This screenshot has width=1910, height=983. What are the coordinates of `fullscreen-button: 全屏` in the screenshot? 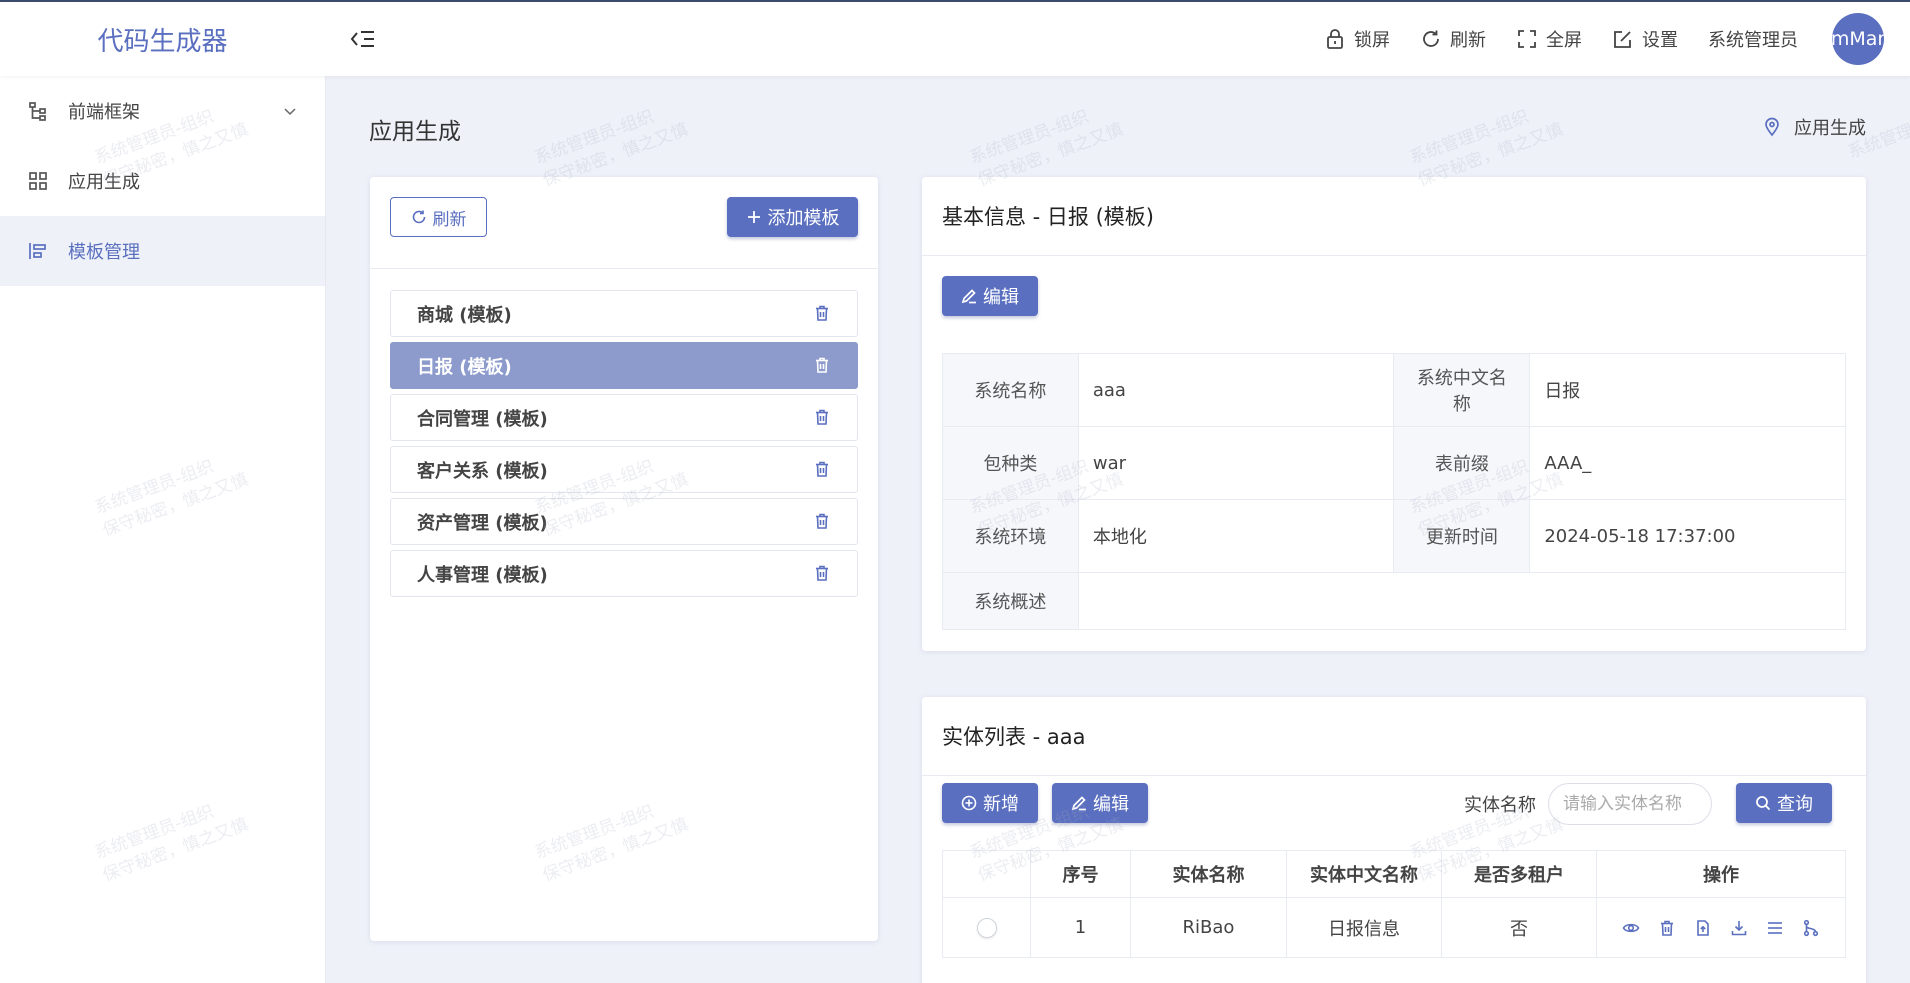 It's located at (1549, 39).